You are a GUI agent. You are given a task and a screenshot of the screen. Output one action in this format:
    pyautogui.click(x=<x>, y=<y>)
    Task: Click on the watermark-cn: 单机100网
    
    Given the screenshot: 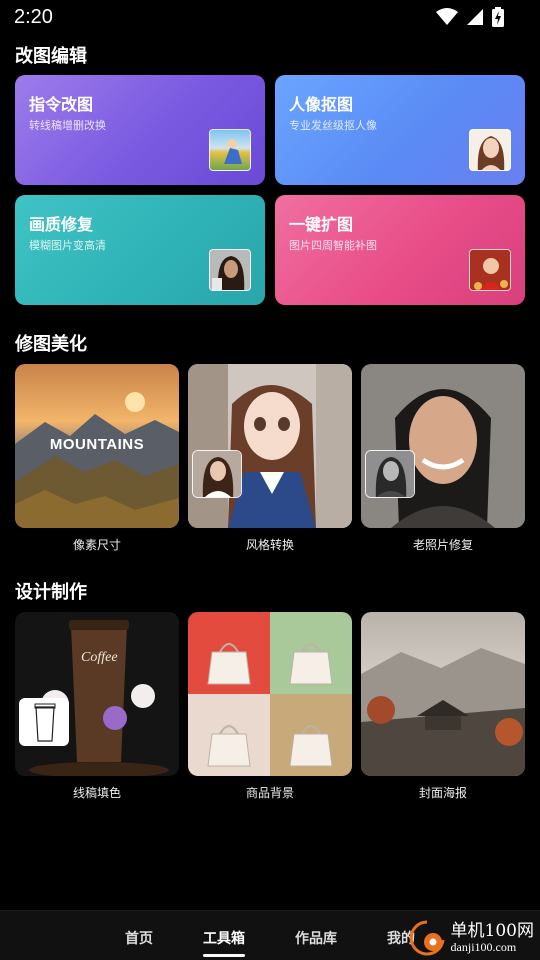 What is the action you would take?
    pyautogui.click(x=492, y=930)
    